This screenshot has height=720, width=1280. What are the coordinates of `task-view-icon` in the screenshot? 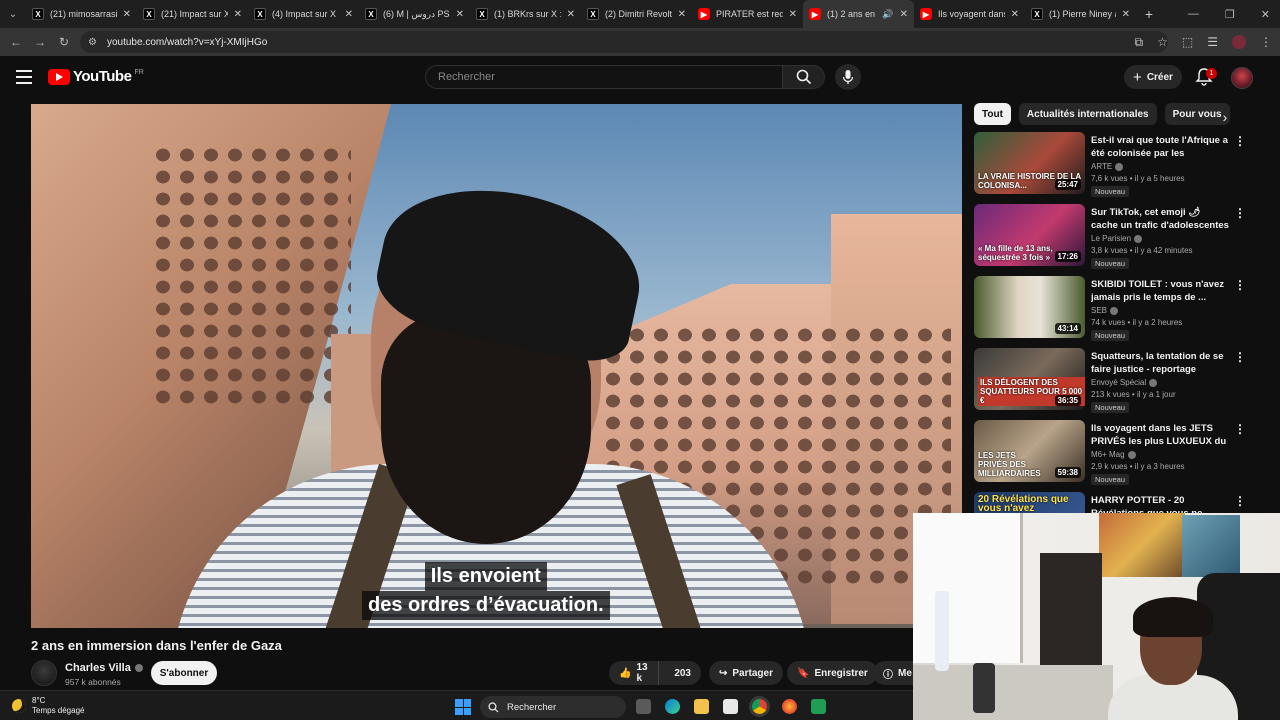 It's located at (643, 706).